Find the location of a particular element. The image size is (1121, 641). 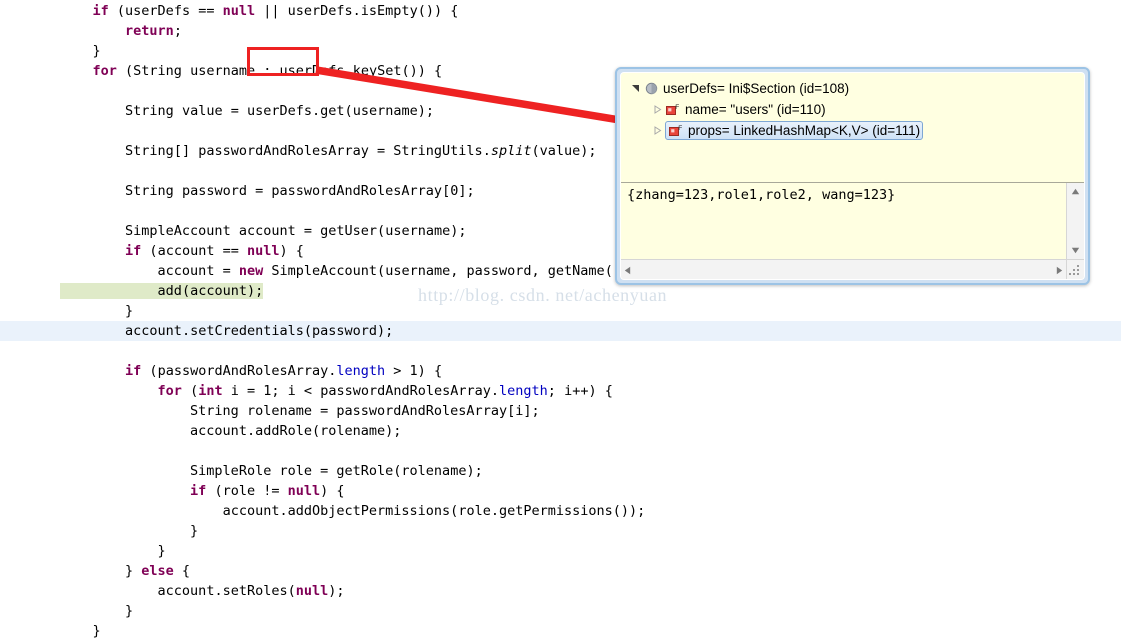

code-line: if (passwordAndRolesArray.length > 1) { is located at coordinates (284, 371).